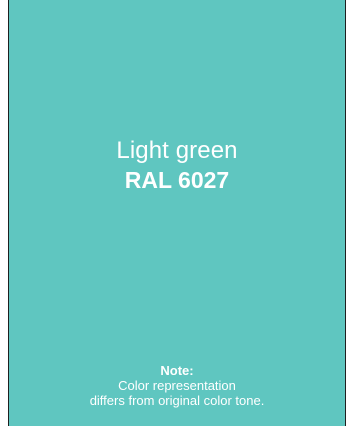  Describe the element at coordinates (177, 370) in the screenshot. I see `note-label: Note:` at that location.